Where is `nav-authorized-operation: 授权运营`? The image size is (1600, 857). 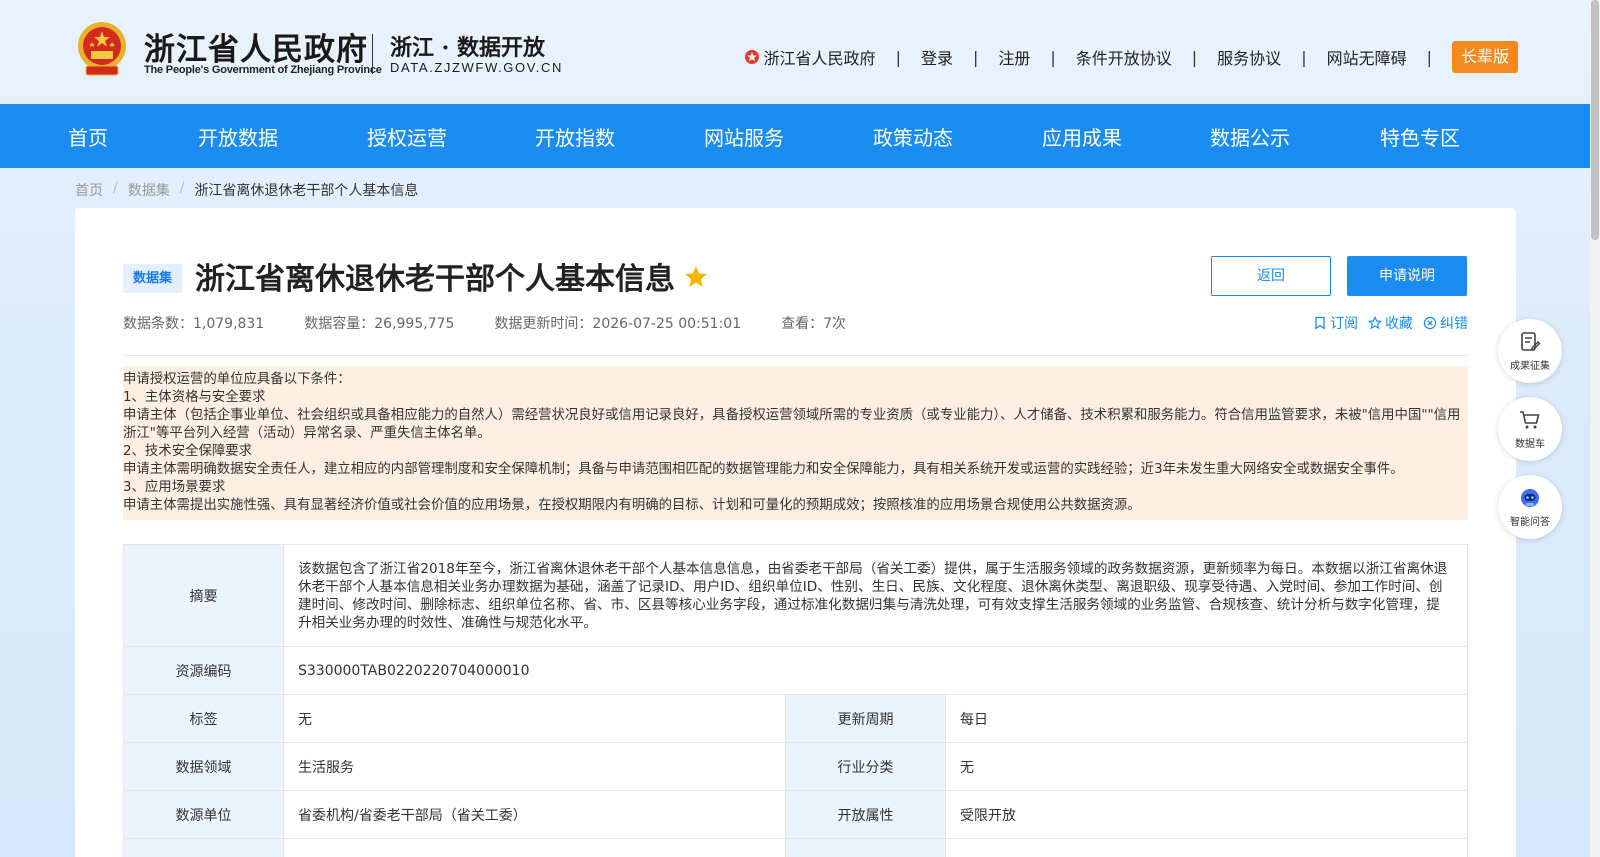 nav-authorized-operation: 授权运营 is located at coordinates (451, 136).